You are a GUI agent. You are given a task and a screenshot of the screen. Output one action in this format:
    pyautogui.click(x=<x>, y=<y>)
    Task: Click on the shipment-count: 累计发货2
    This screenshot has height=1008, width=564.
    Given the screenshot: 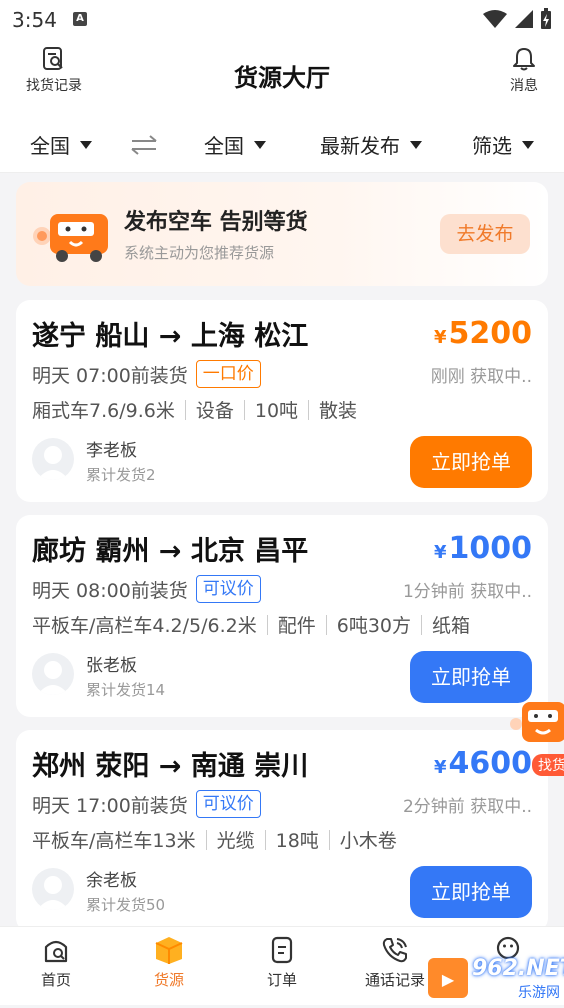 What is the action you would take?
    pyautogui.click(x=121, y=475)
    